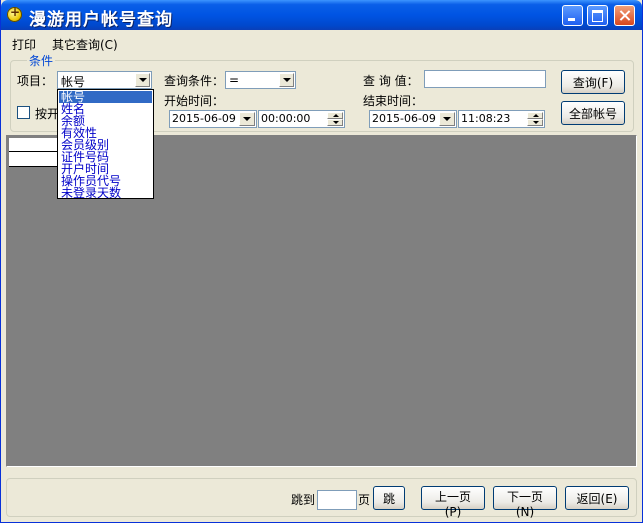  What do you see at coordinates (234, 80) in the screenshot?
I see `query-condition-value: =` at bounding box center [234, 80].